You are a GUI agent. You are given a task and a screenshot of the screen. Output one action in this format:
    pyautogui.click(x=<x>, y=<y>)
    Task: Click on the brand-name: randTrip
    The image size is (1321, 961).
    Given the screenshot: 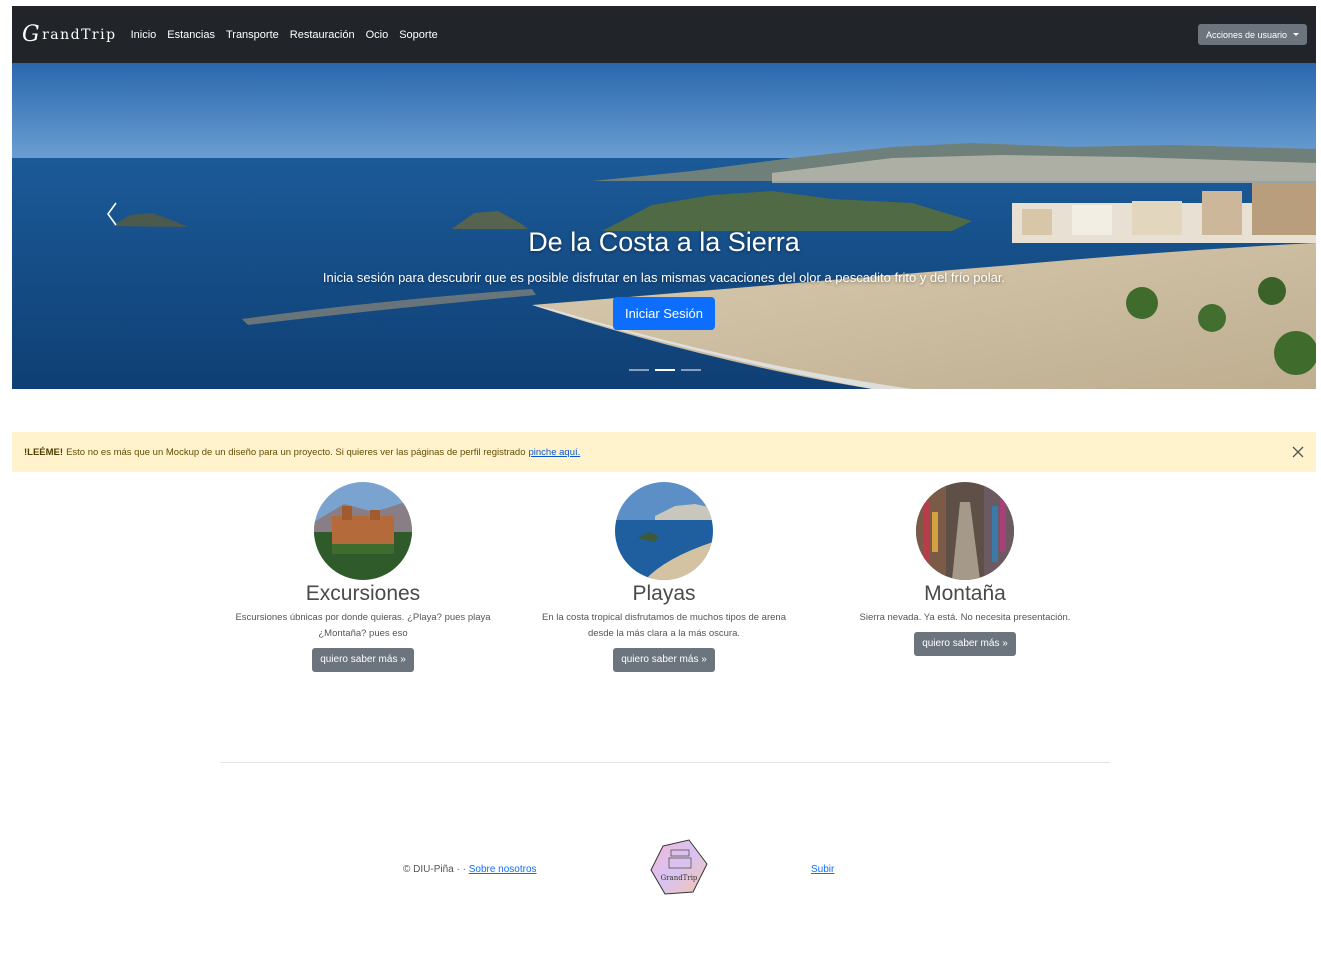 What is the action you would take?
    pyautogui.click(x=79, y=34)
    